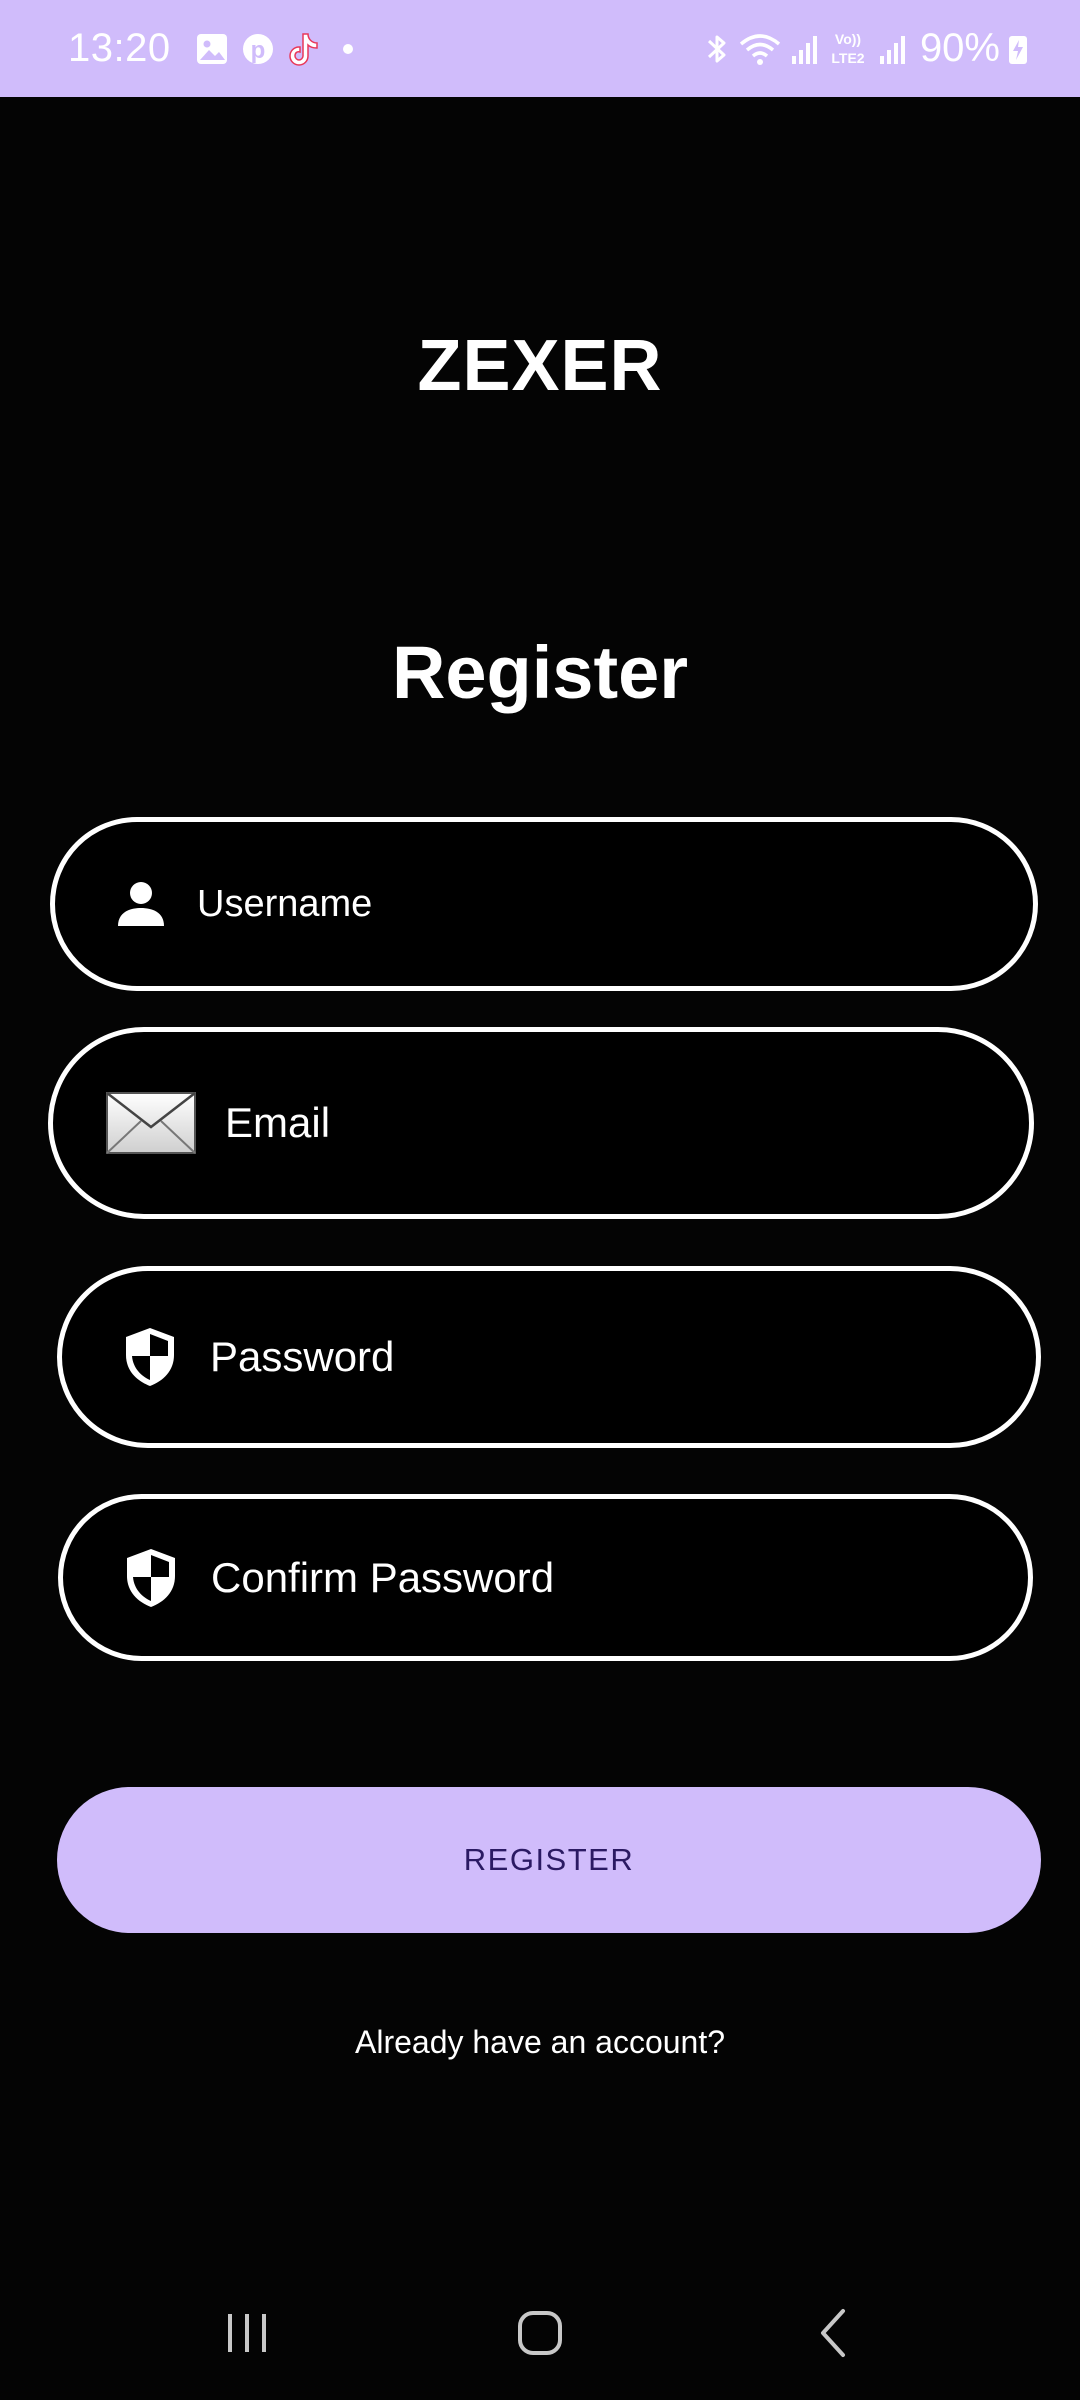  I want to click on home-icon, so click(540, 2335).